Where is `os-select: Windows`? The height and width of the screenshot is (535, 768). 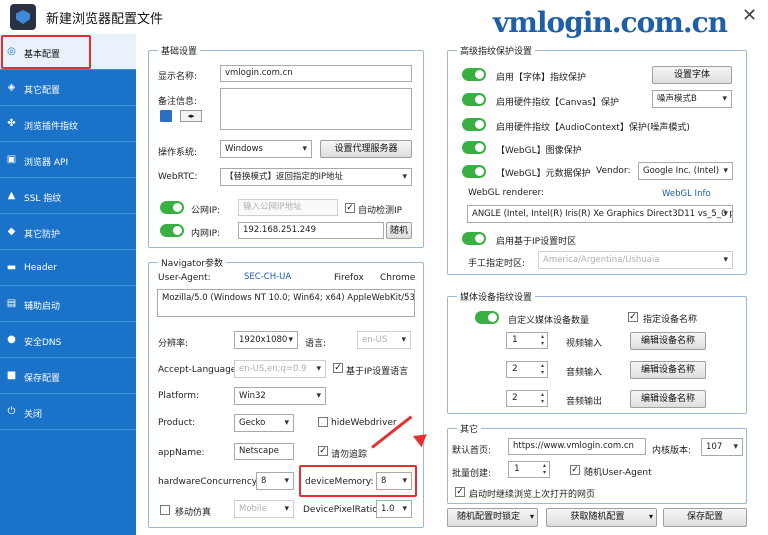
os-select: Windows is located at coordinates (266, 149).